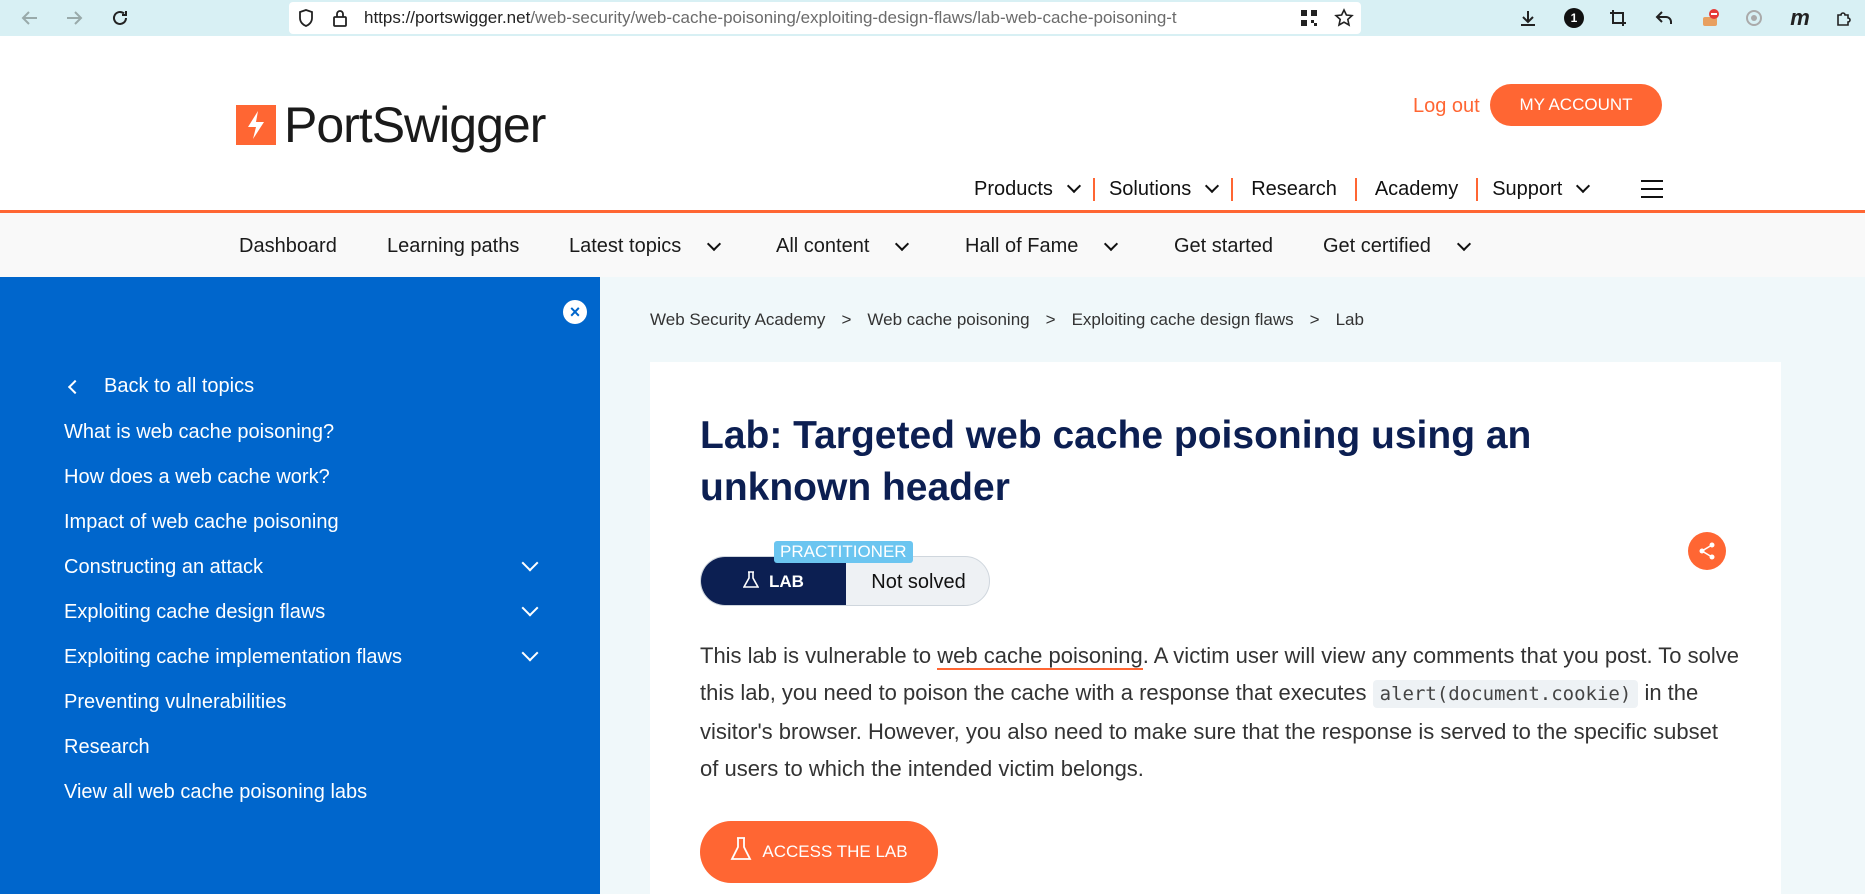 The height and width of the screenshot is (894, 1865). What do you see at coordinates (1652, 189) in the screenshot?
I see `hamburger-menu-icon` at bounding box center [1652, 189].